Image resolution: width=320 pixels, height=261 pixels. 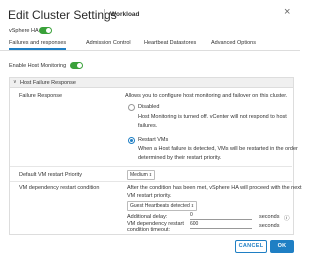 What do you see at coordinates (38, 66) in the screenshot?
I see `host-monitoring-label: Enable Host Monitoring` at bounding box center [38, 66].